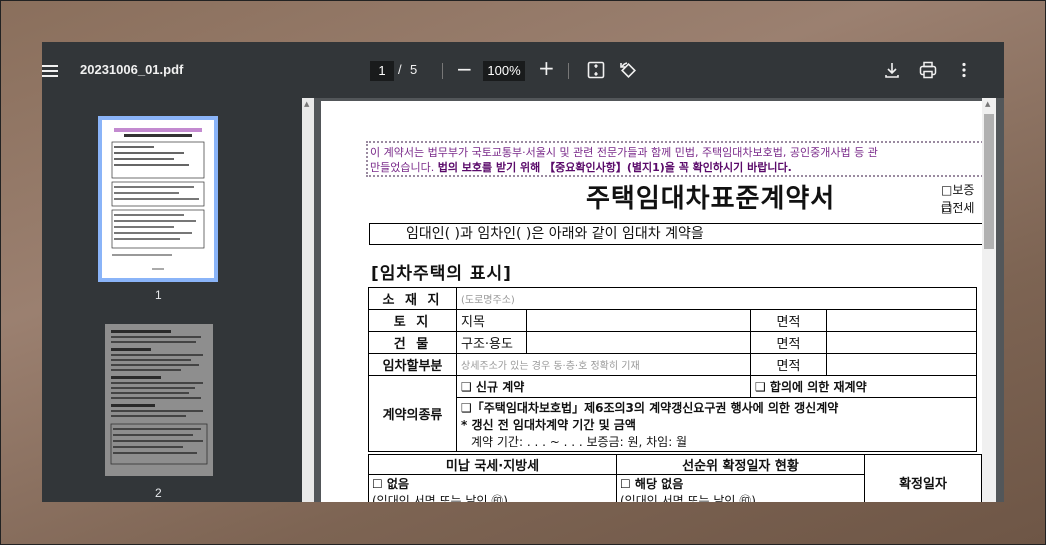 The image size is (1046, 545). What do you see at coordinates (132, 69) in the screenshot?
I see `file-name: 20231006_01.pdf` at bounding box center [132, 69].